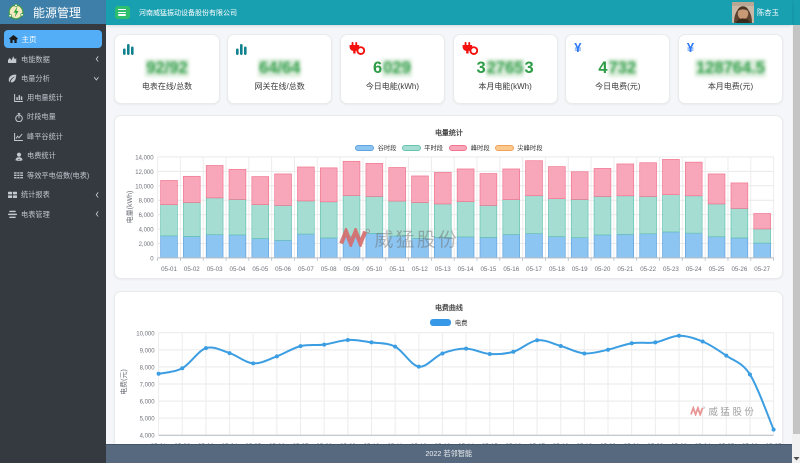 The image size is (800, 463). I want to click on svg-text: 05-21, so click(626, 268).